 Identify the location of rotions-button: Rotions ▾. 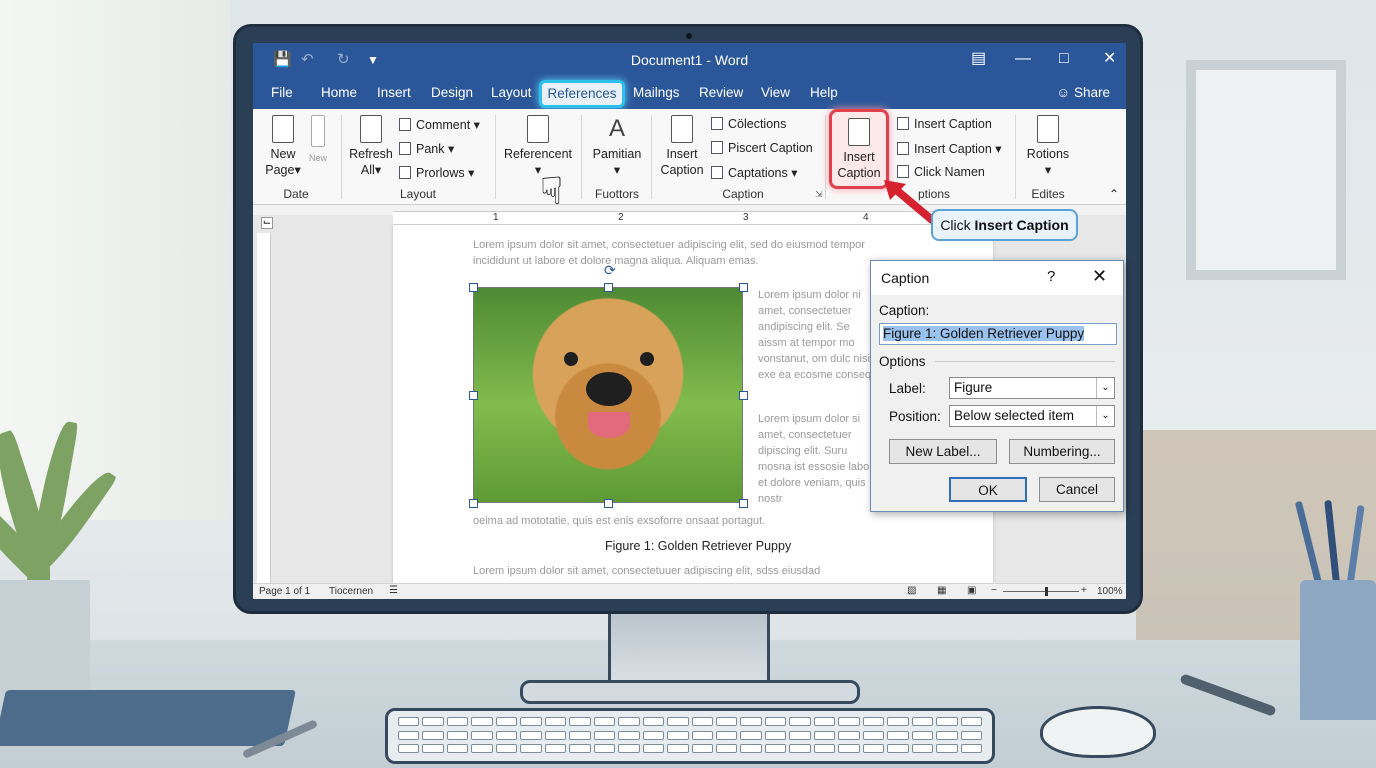
(1048, 146).